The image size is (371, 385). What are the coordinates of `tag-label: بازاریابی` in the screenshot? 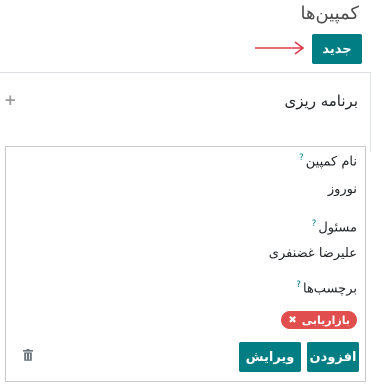 It's located at (325, 320).